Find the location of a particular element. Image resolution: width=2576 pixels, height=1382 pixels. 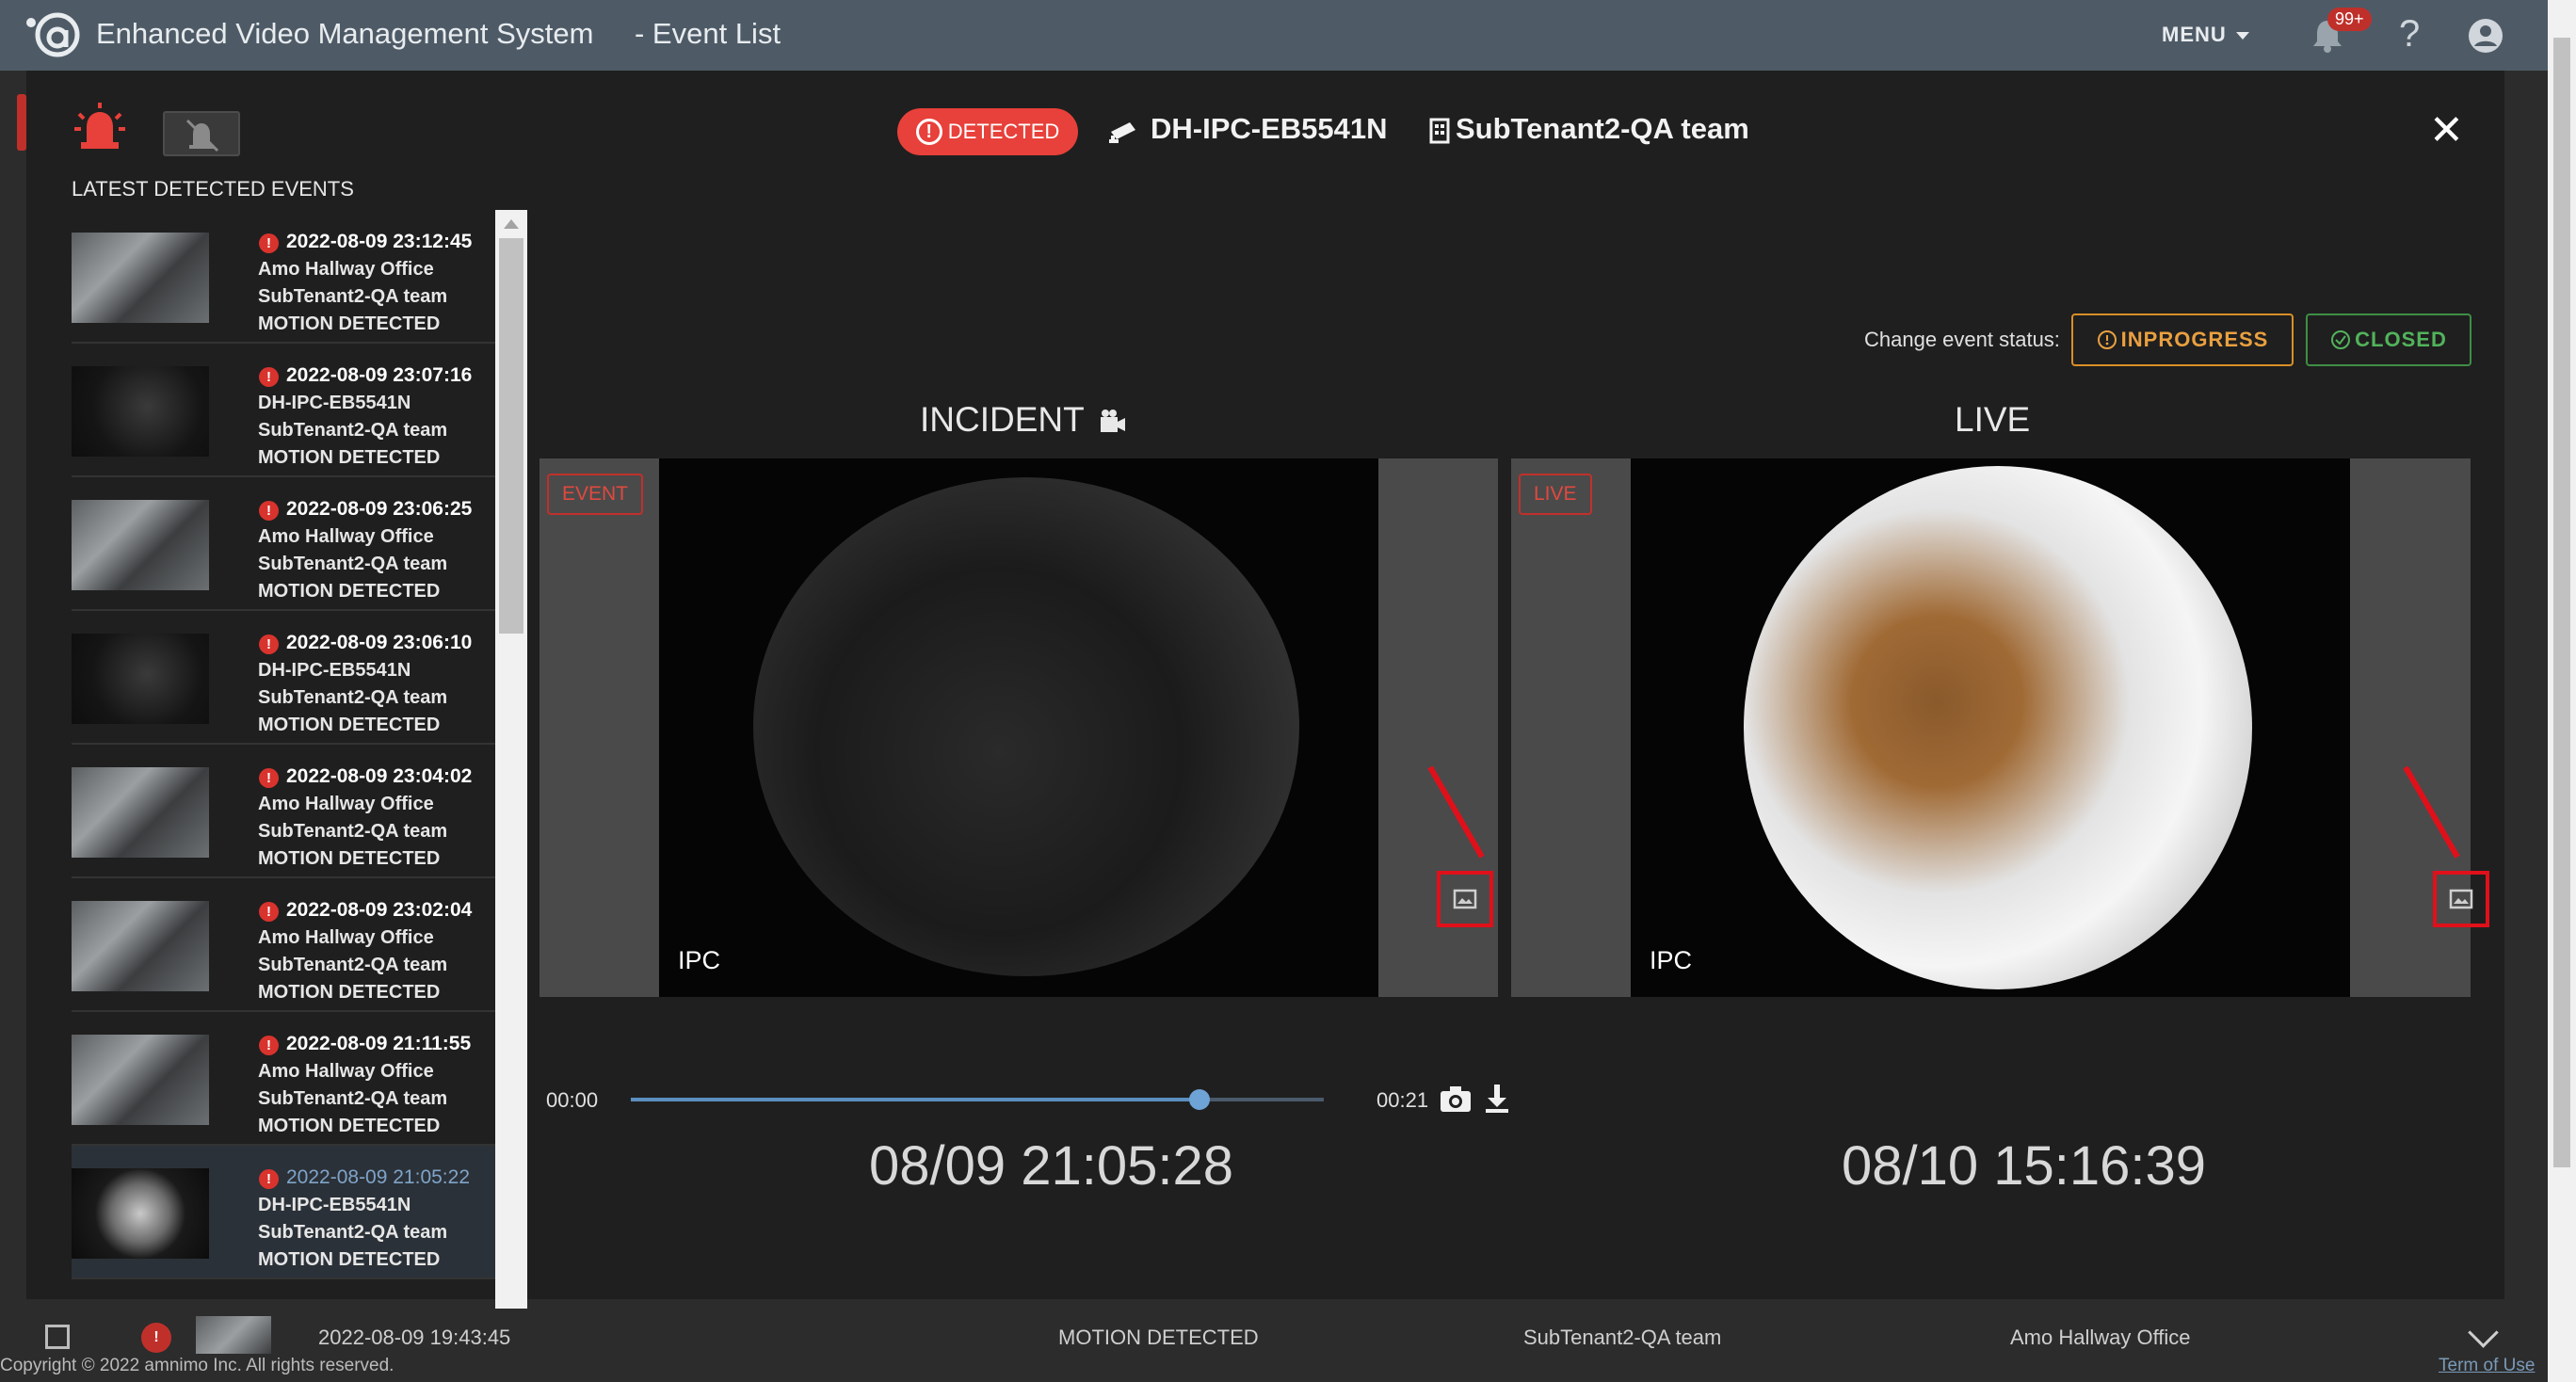

event-time: 2022-08-09 23:06:10 is located at coordinates (379, 642).